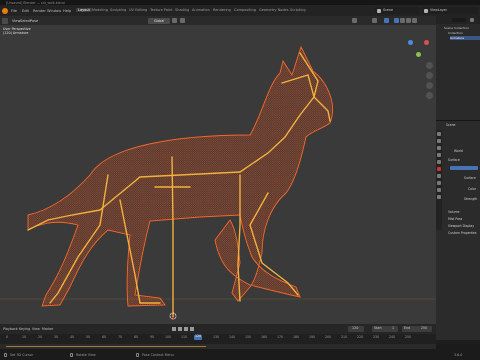 This screenshot has width=480, height=360. I want to click on frame-tick: 50, so click(88, 337).